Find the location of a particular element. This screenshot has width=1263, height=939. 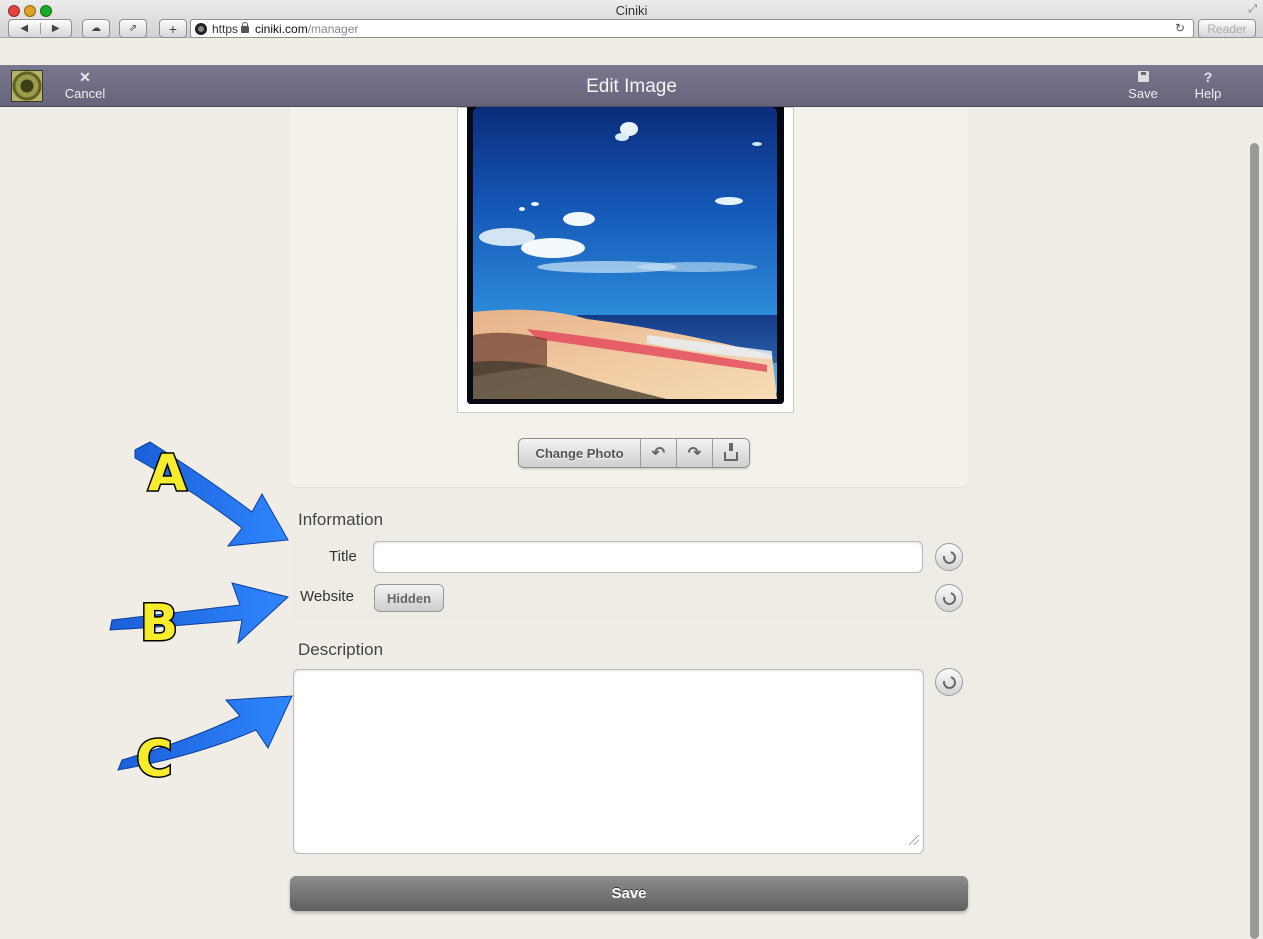

add-bookmark-button: + is located at coordinates (173, 28).